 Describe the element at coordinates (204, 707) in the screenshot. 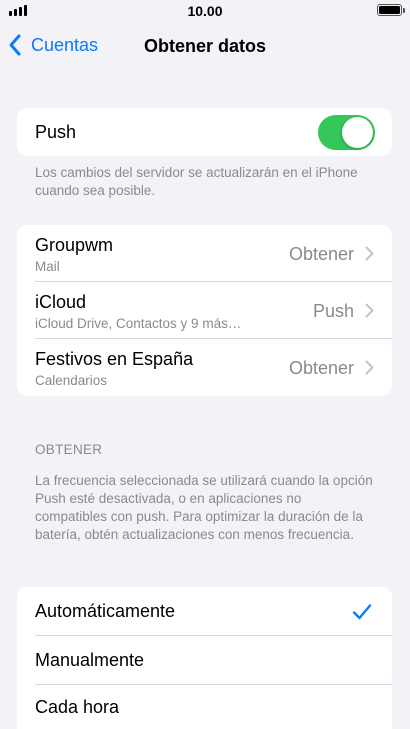

I see `fetch-option-hourly: Cada hora` at that location.